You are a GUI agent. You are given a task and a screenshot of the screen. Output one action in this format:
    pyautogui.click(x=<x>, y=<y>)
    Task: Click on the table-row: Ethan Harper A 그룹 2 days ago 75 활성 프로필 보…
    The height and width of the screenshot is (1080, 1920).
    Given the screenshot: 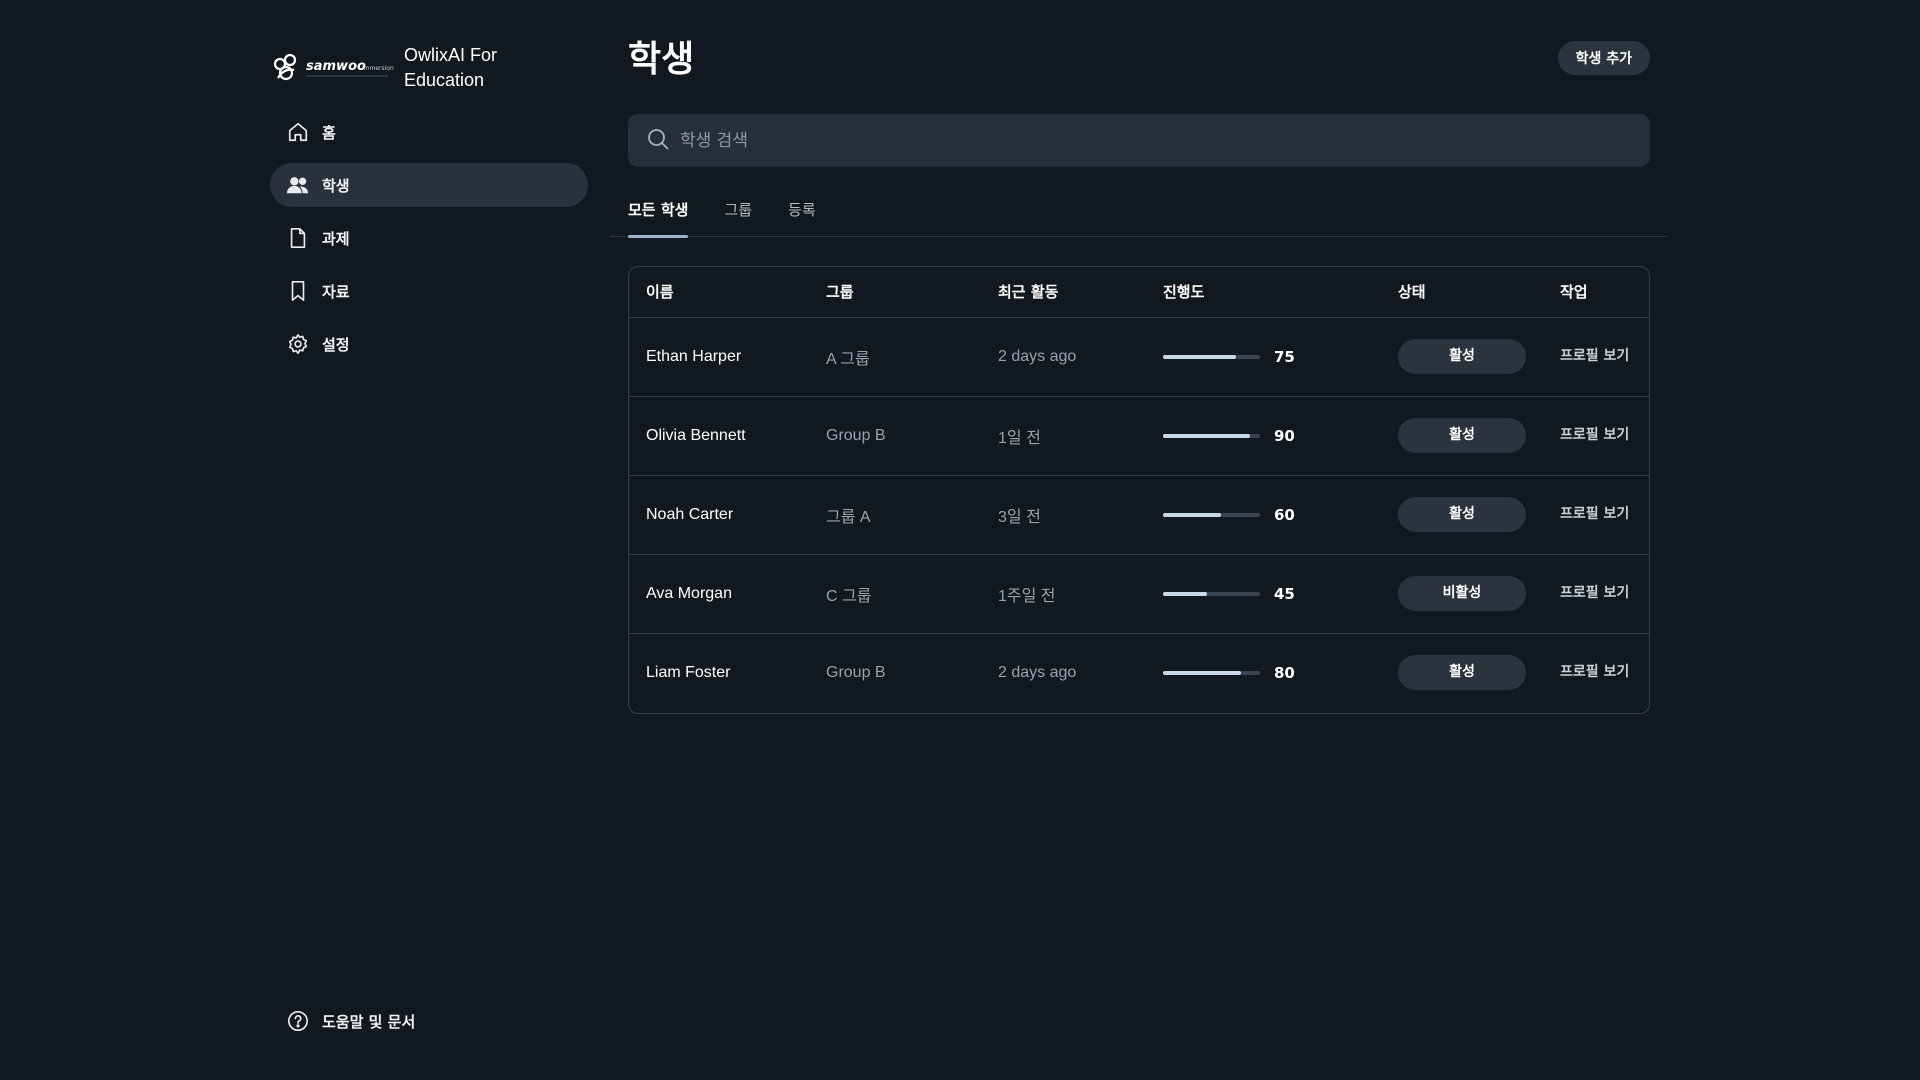 What is the action you would take?
    pyautogui.click(x=1139, y=356)
    